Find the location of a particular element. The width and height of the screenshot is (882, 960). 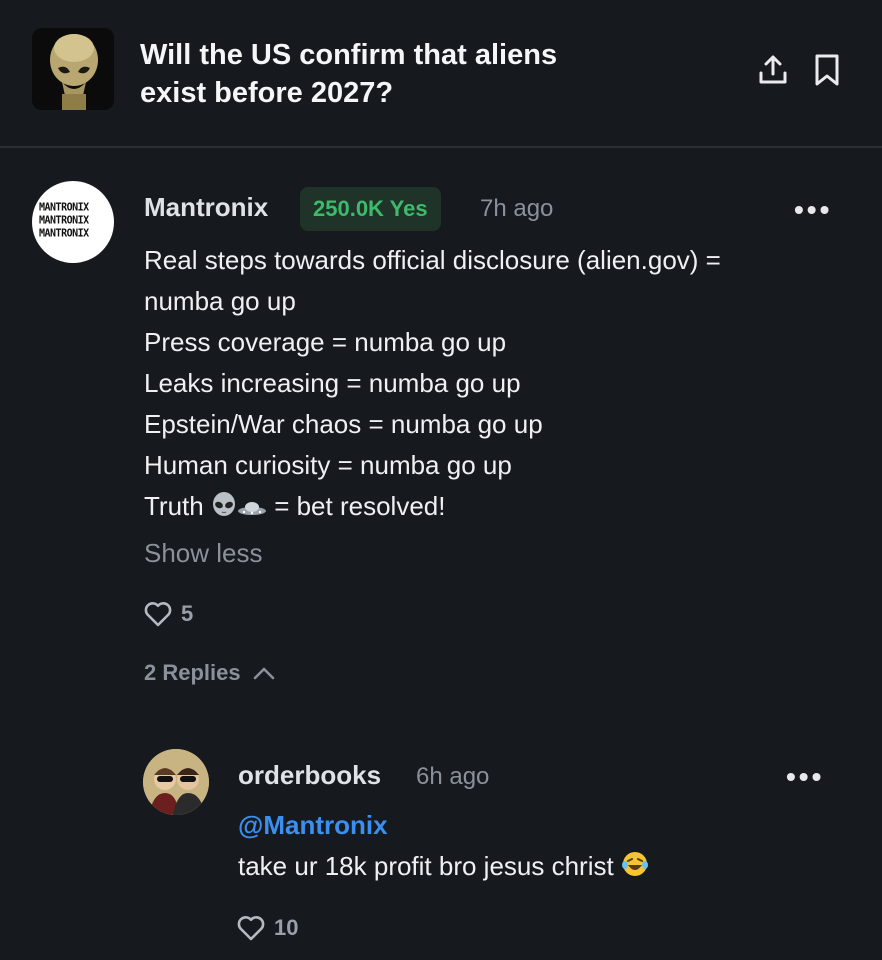

comment-line-4: Leaks increasing = numba go up is located at coordinates (332, 383).